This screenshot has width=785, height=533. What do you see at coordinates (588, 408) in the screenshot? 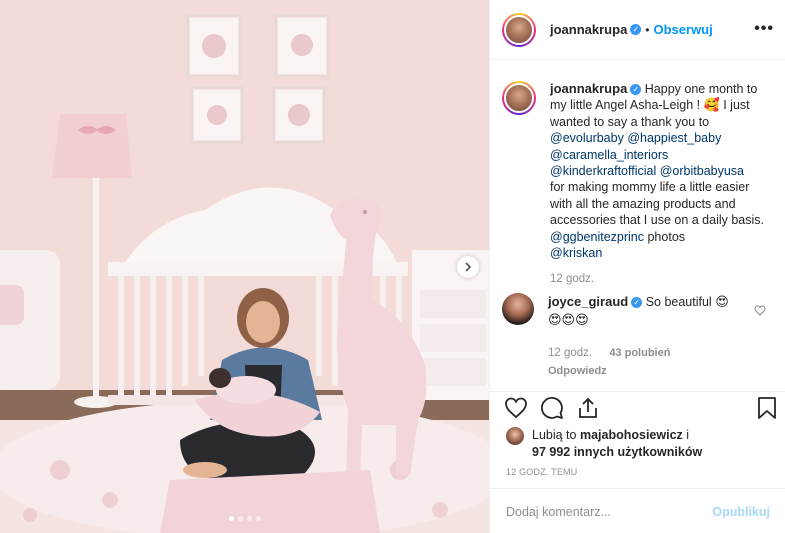
I see `share-icon` at bounding box center [588, 408].